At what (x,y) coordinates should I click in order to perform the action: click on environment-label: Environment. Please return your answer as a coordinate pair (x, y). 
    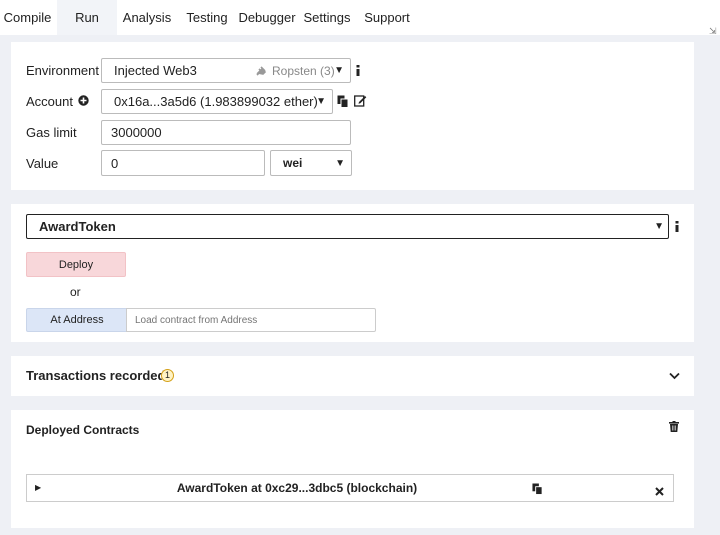
    Looking at the image, I should click on (62, 70).